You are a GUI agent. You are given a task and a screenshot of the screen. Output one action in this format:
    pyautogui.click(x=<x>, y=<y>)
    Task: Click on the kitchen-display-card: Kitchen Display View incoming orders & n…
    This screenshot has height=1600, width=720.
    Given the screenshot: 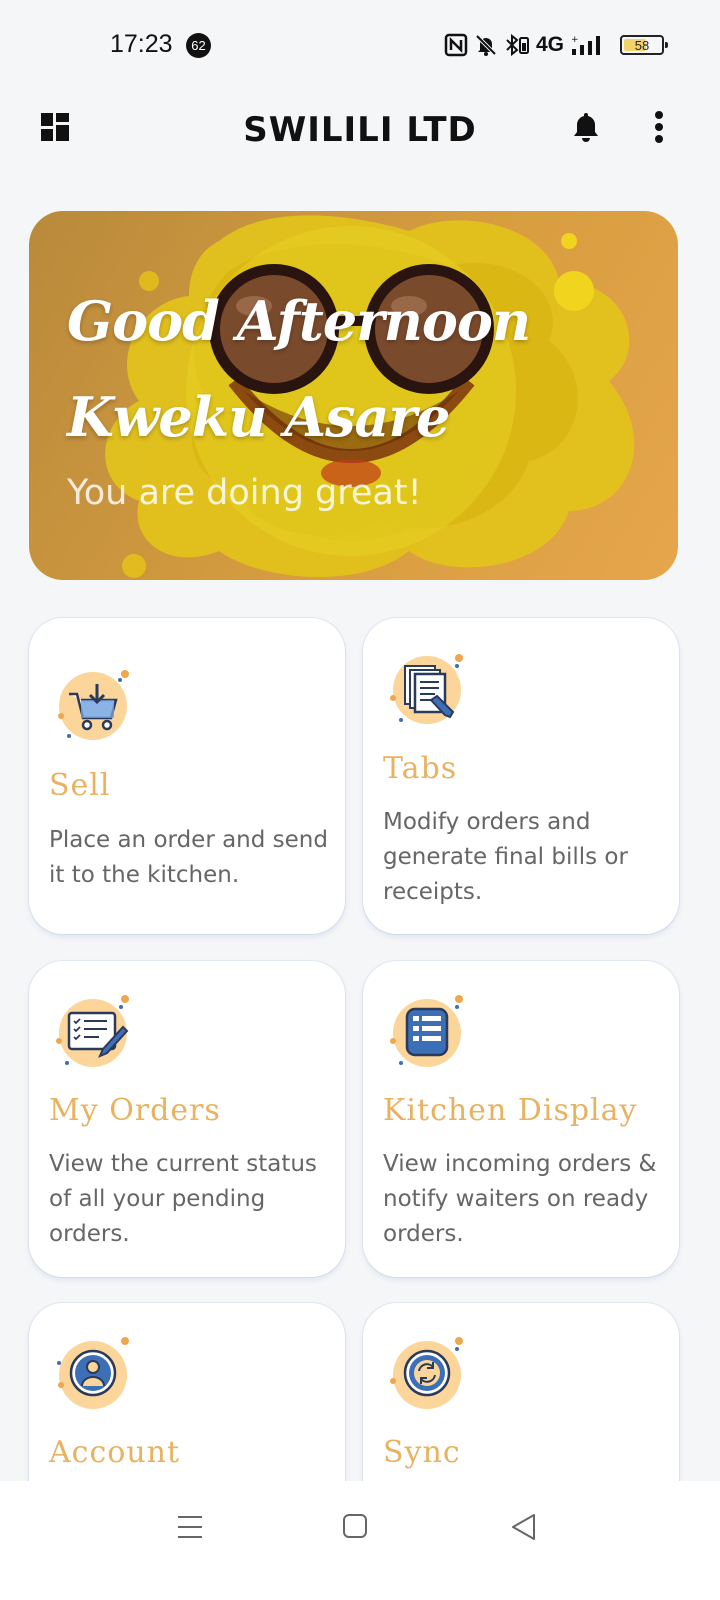 What is the action you would take?
    pyautogui.click(x=521, y=1119)
    